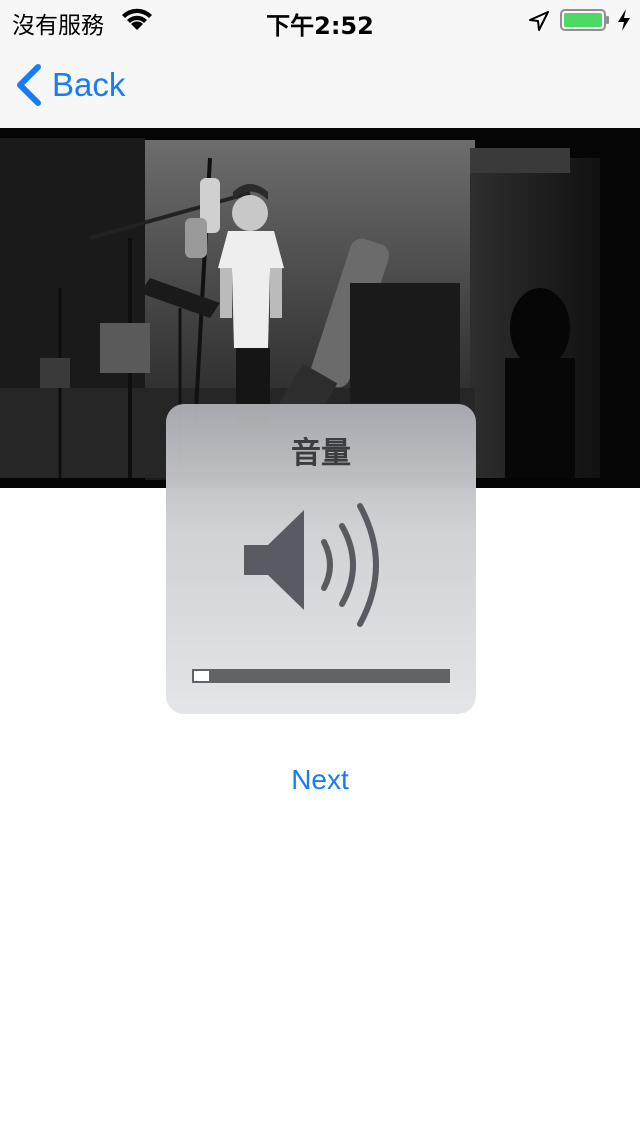 The height and width of the screenshot is (1136, 640). Describe the element at coordinates (539, 21) in the screenshot. I see `location-arrow-icon` at that location.